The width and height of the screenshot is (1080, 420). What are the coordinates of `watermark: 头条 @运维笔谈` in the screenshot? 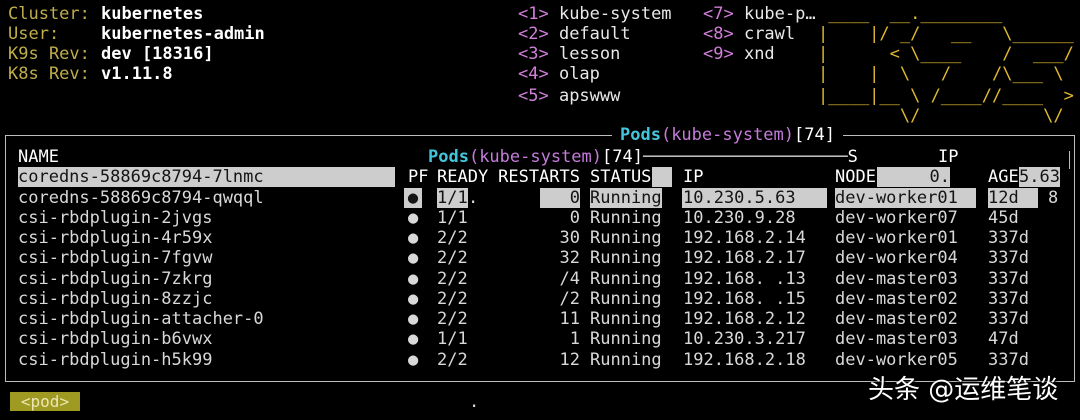 It's located at (963, 390).